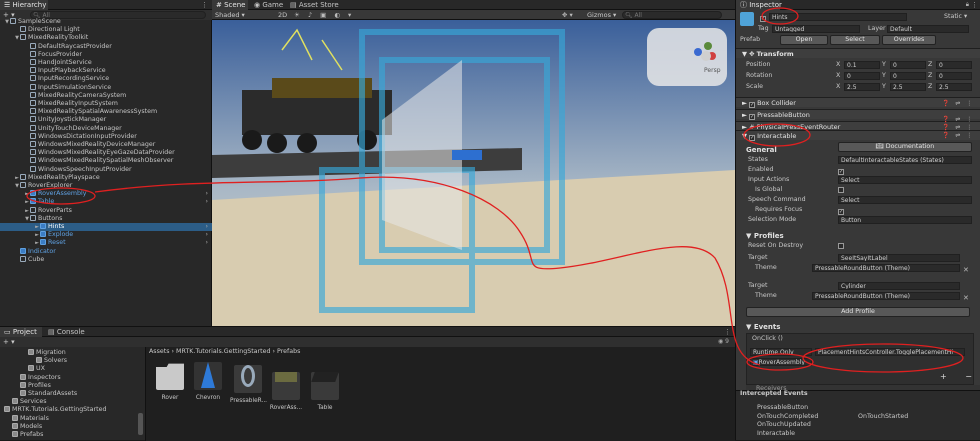 This screenshot has height=441, width=980. Describe the element at coordinates (966, 284) in the screenshot. I see `remove-profile-icons: ✕ ✕` at that location.